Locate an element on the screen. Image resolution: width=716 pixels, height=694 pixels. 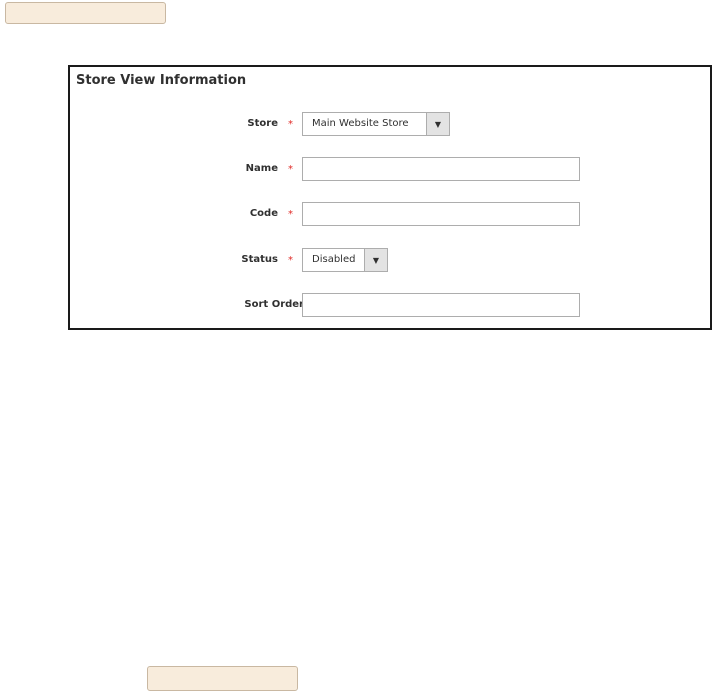
store-row: Store * Main Website Store ▼ is located at coordinates (390, 124).